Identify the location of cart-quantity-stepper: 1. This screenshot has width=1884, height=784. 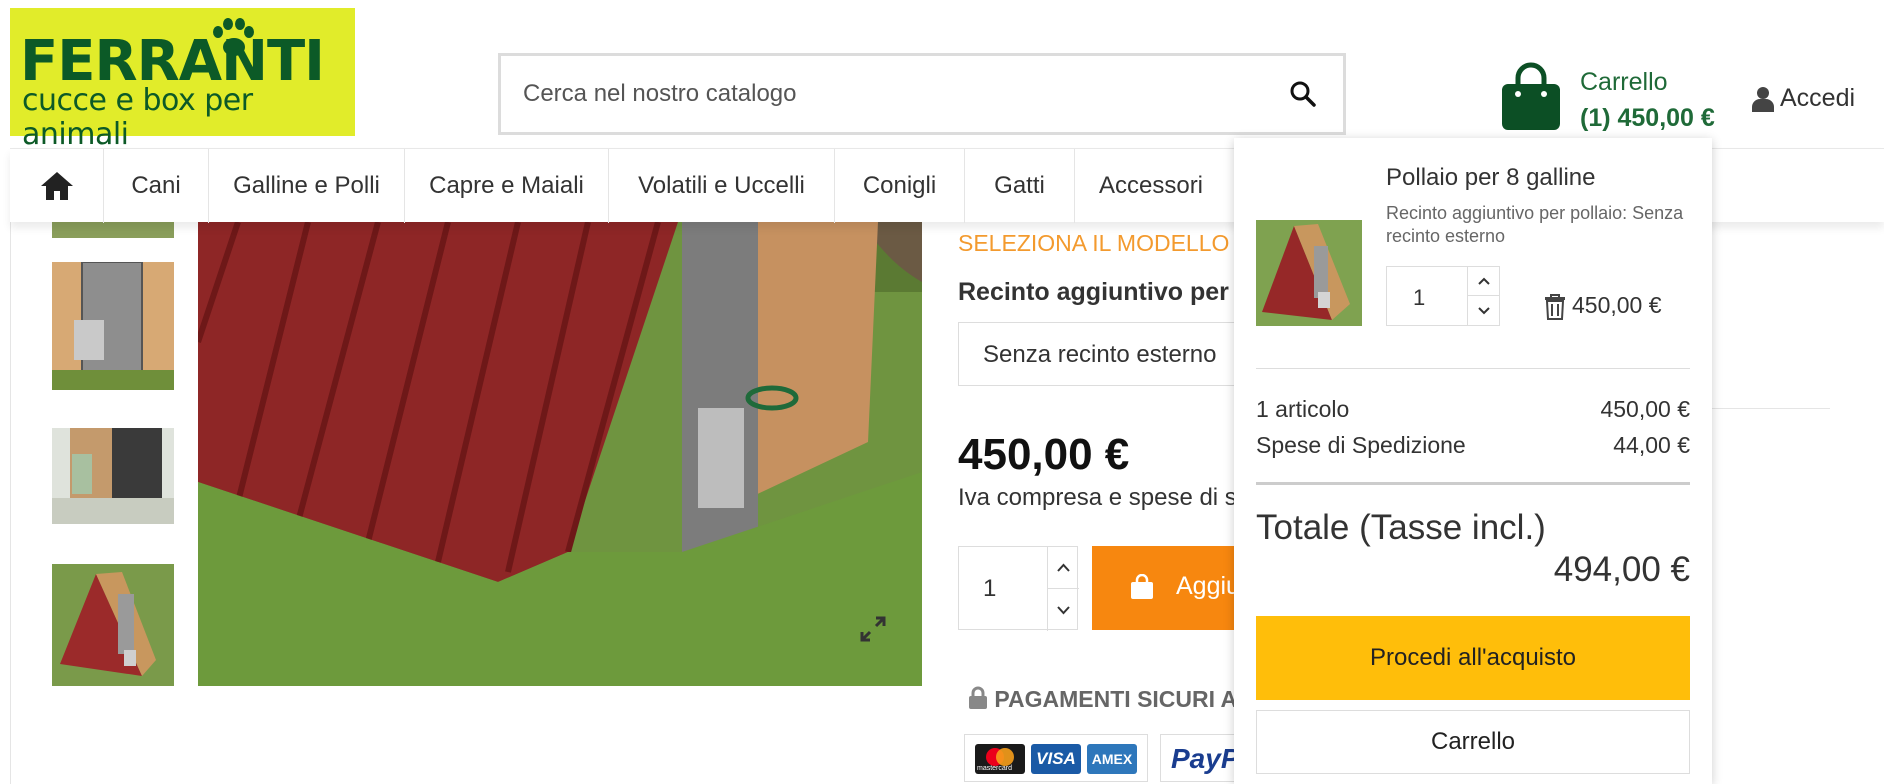
(1443, 296).